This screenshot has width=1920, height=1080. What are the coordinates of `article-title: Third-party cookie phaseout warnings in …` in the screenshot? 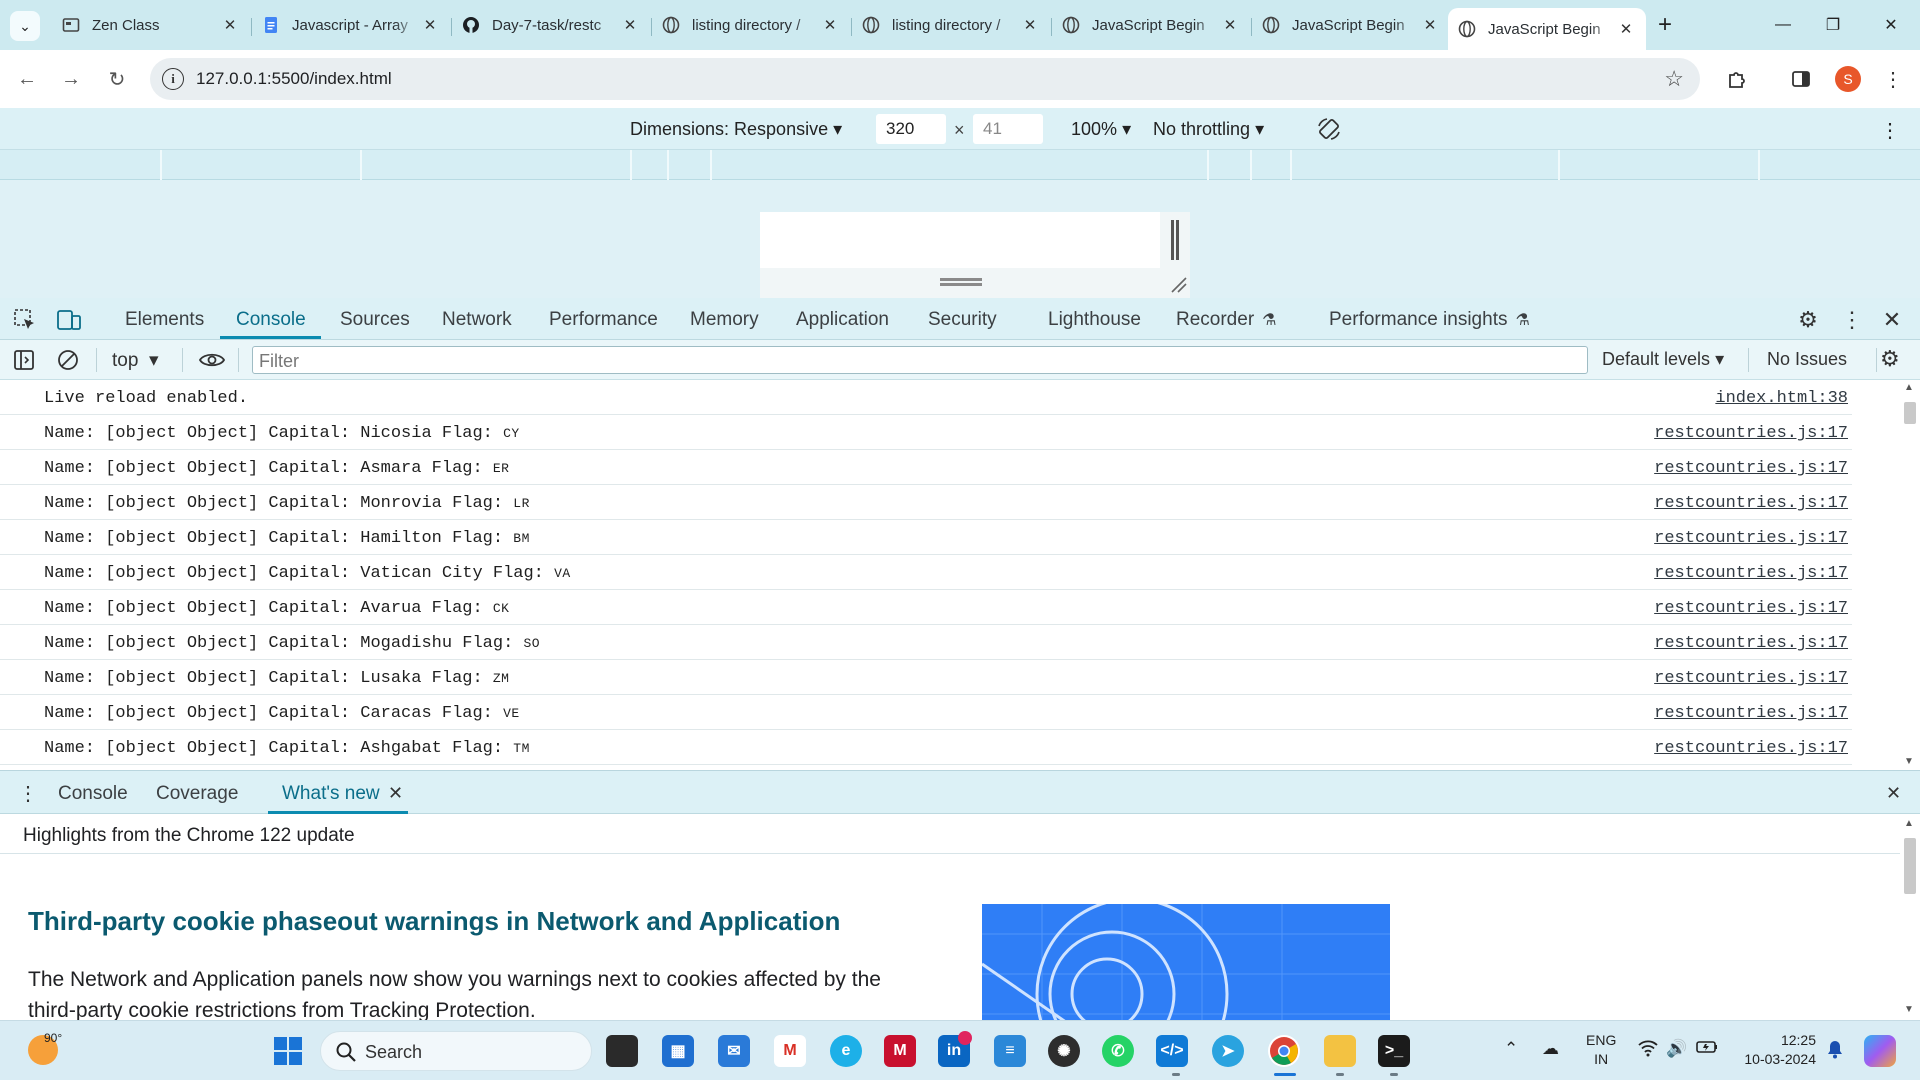 It's located at (434, 921).